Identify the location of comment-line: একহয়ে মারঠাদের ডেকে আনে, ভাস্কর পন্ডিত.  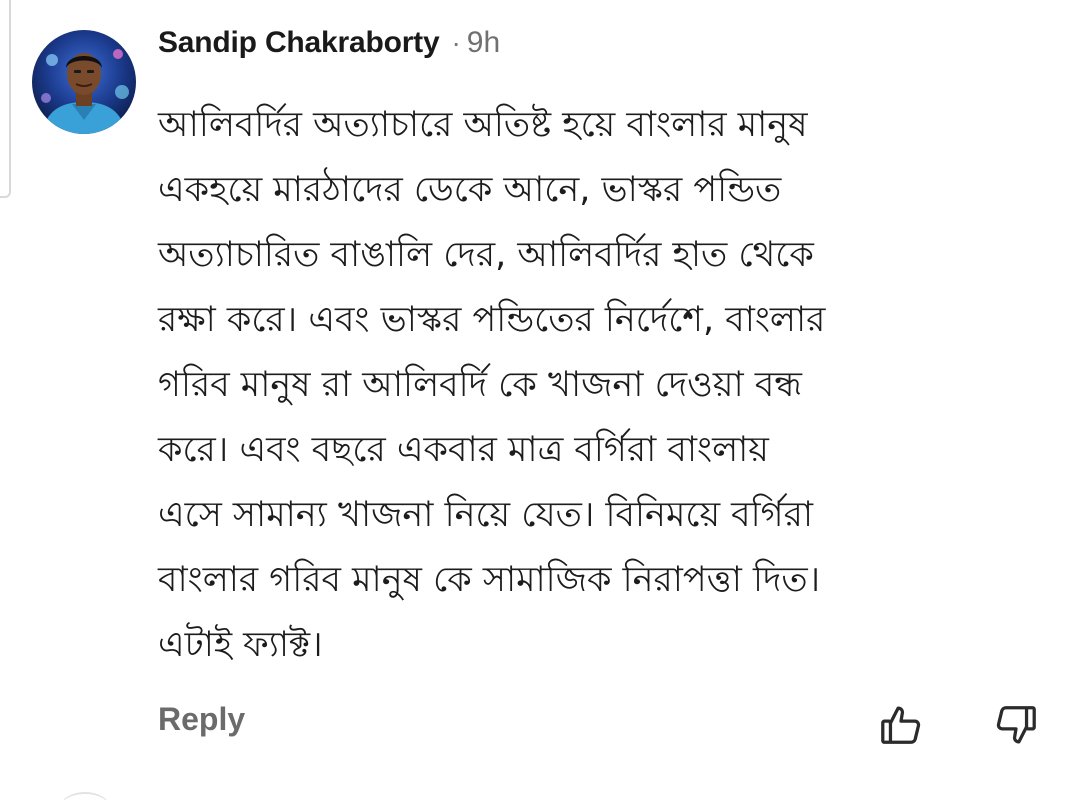
(470, 190).